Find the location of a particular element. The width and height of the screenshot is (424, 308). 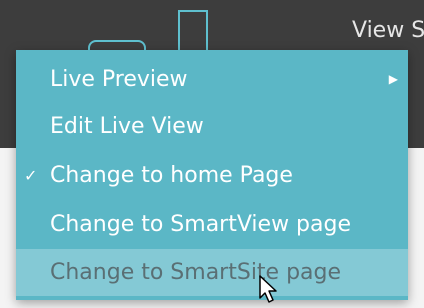

view-label: View S is located at coordinates (388, 30).